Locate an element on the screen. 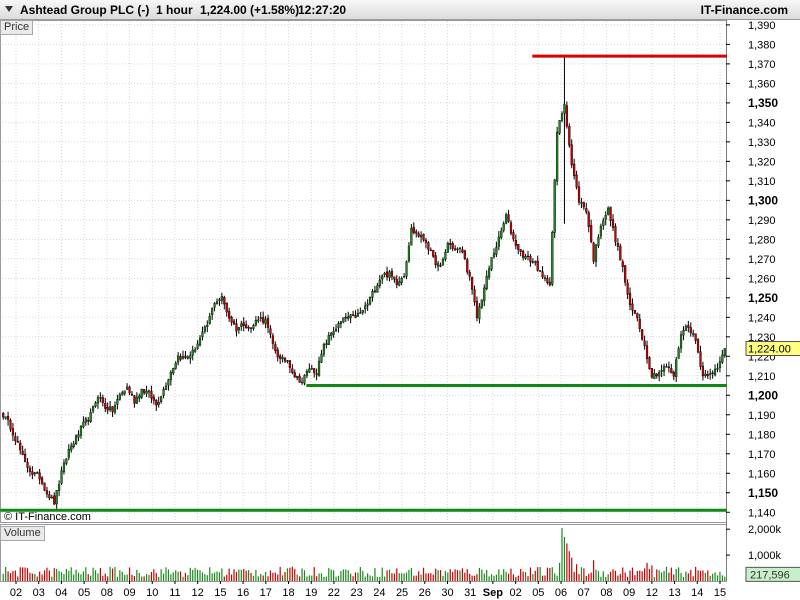 The height and width of the screenshot is (600, 800). x-tick-label: 02 is located at coordinates (16, 593).